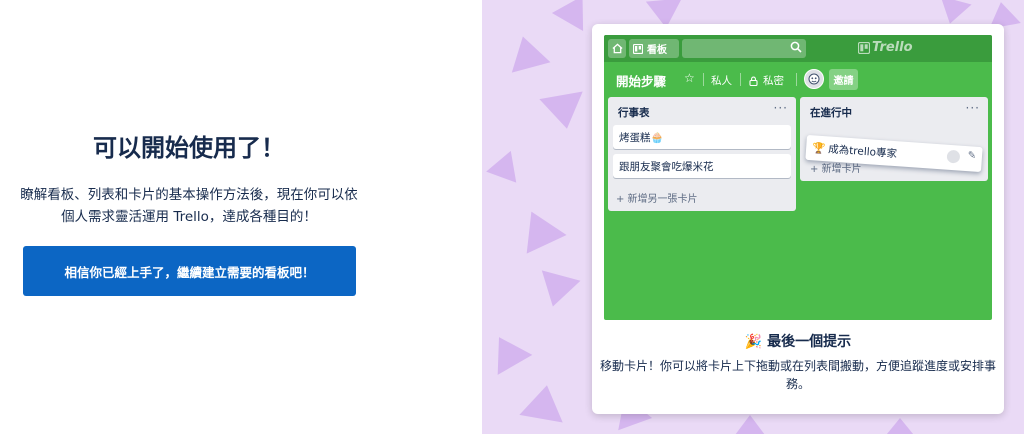  Describe the element at coordinates (862, 152) in the screenshot. I see `dragging-card-title: 成為trello專家` at that location.